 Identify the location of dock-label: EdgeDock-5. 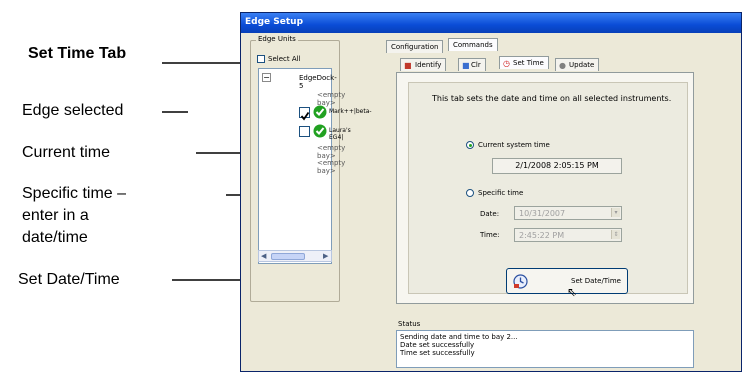
(318, 82).